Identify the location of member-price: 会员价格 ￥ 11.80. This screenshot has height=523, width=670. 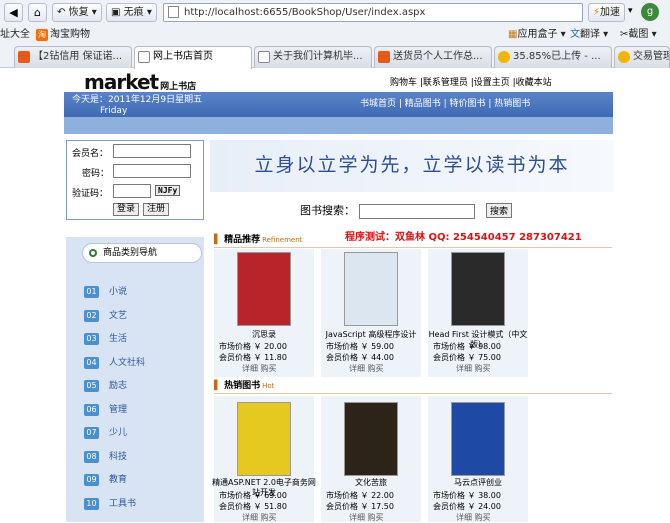
(253, 357).